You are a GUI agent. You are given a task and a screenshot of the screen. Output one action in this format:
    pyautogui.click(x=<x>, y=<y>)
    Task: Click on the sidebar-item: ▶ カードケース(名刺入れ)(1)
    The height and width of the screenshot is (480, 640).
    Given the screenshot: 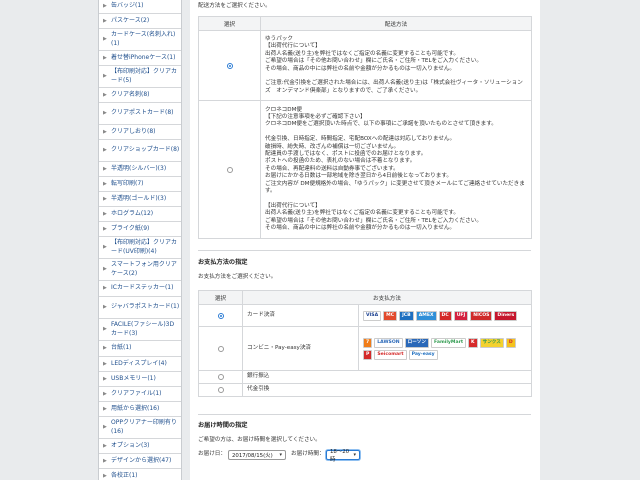 What is the action you would take?
    pyautogui.click(x=140, y=40)
    